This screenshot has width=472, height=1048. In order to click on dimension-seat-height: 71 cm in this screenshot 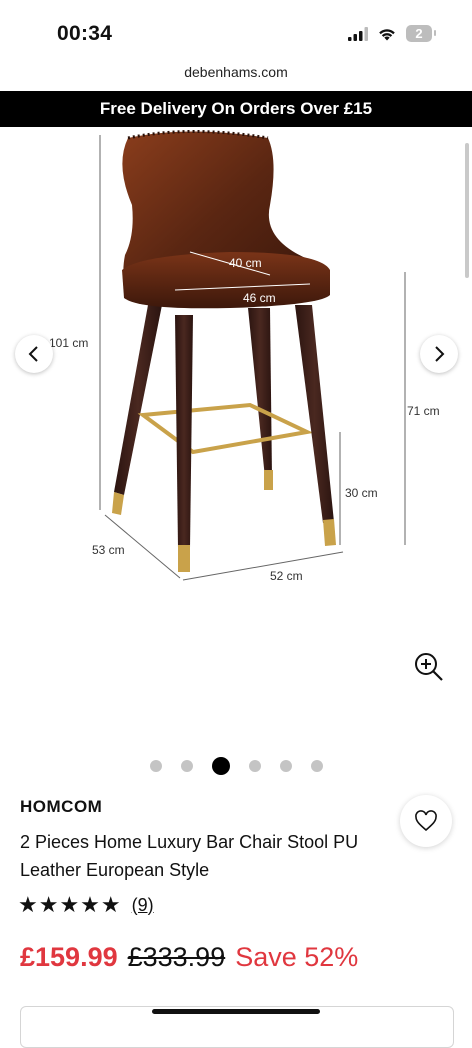, I will do `click(423, 411)`.